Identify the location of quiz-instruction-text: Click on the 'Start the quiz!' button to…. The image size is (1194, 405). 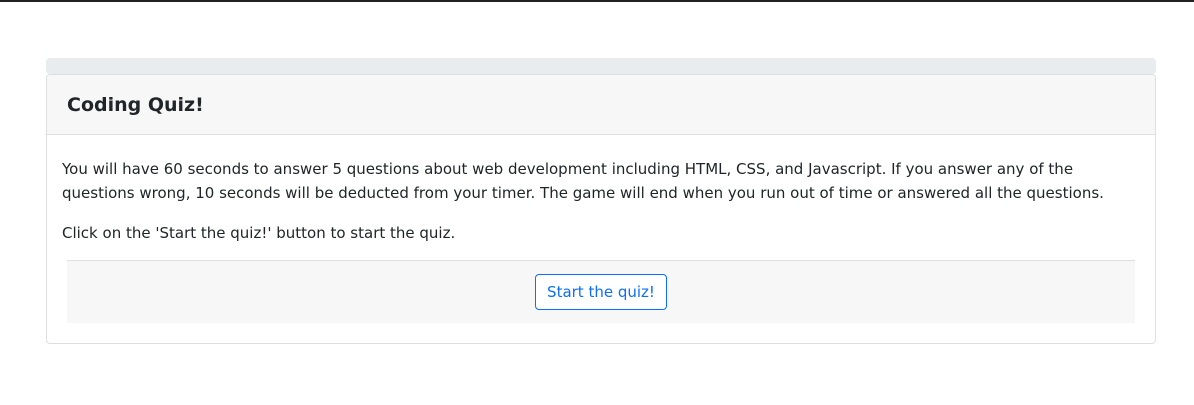
(259, 233).